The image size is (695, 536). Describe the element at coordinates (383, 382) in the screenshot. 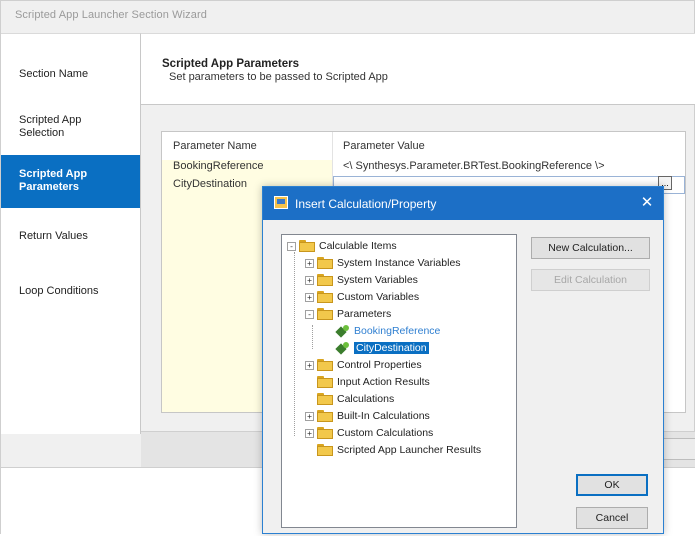

I see `tree-node-label: Input Action Results` at that location.